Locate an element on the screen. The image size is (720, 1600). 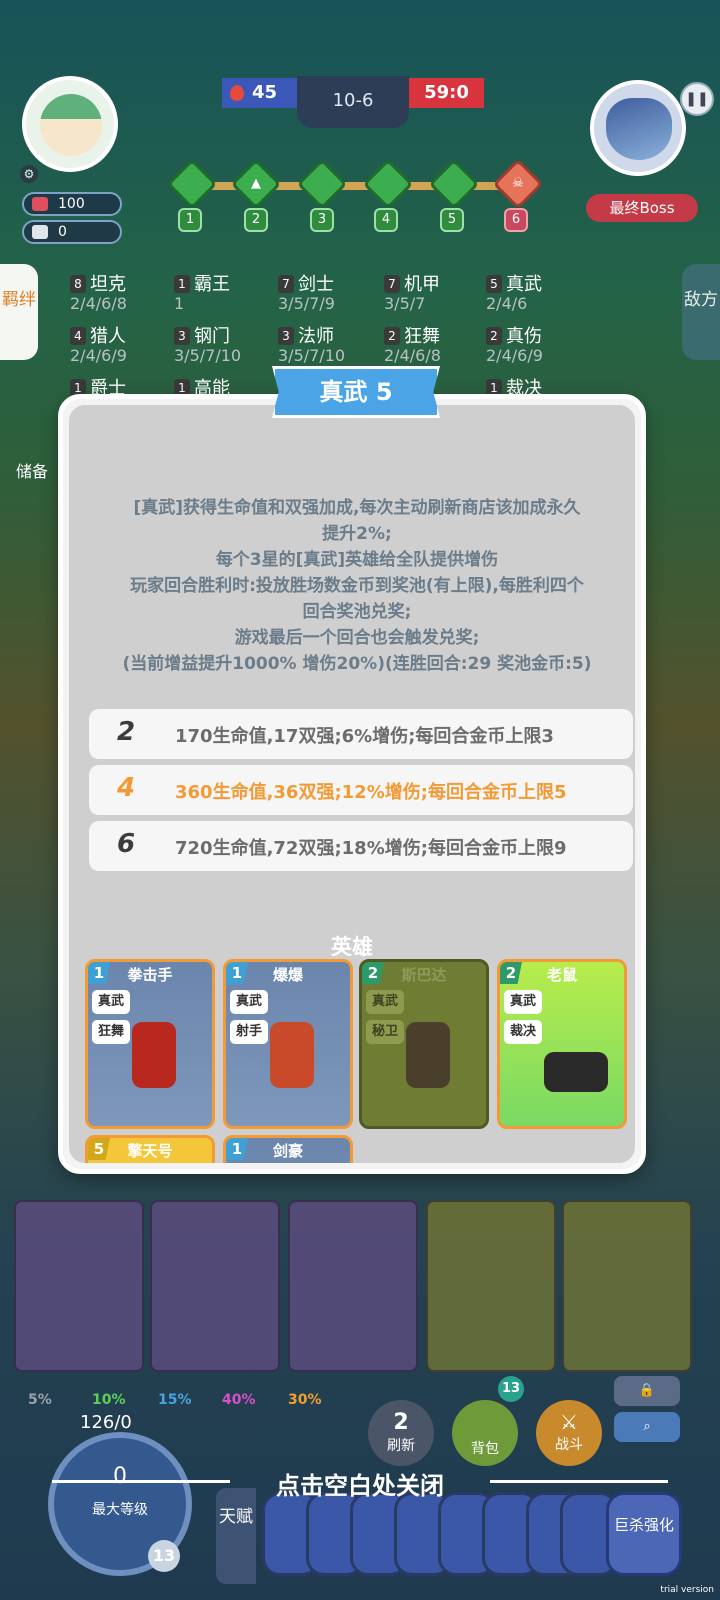
swords-icon: ⚔ is located at coordinates (569, 1422).